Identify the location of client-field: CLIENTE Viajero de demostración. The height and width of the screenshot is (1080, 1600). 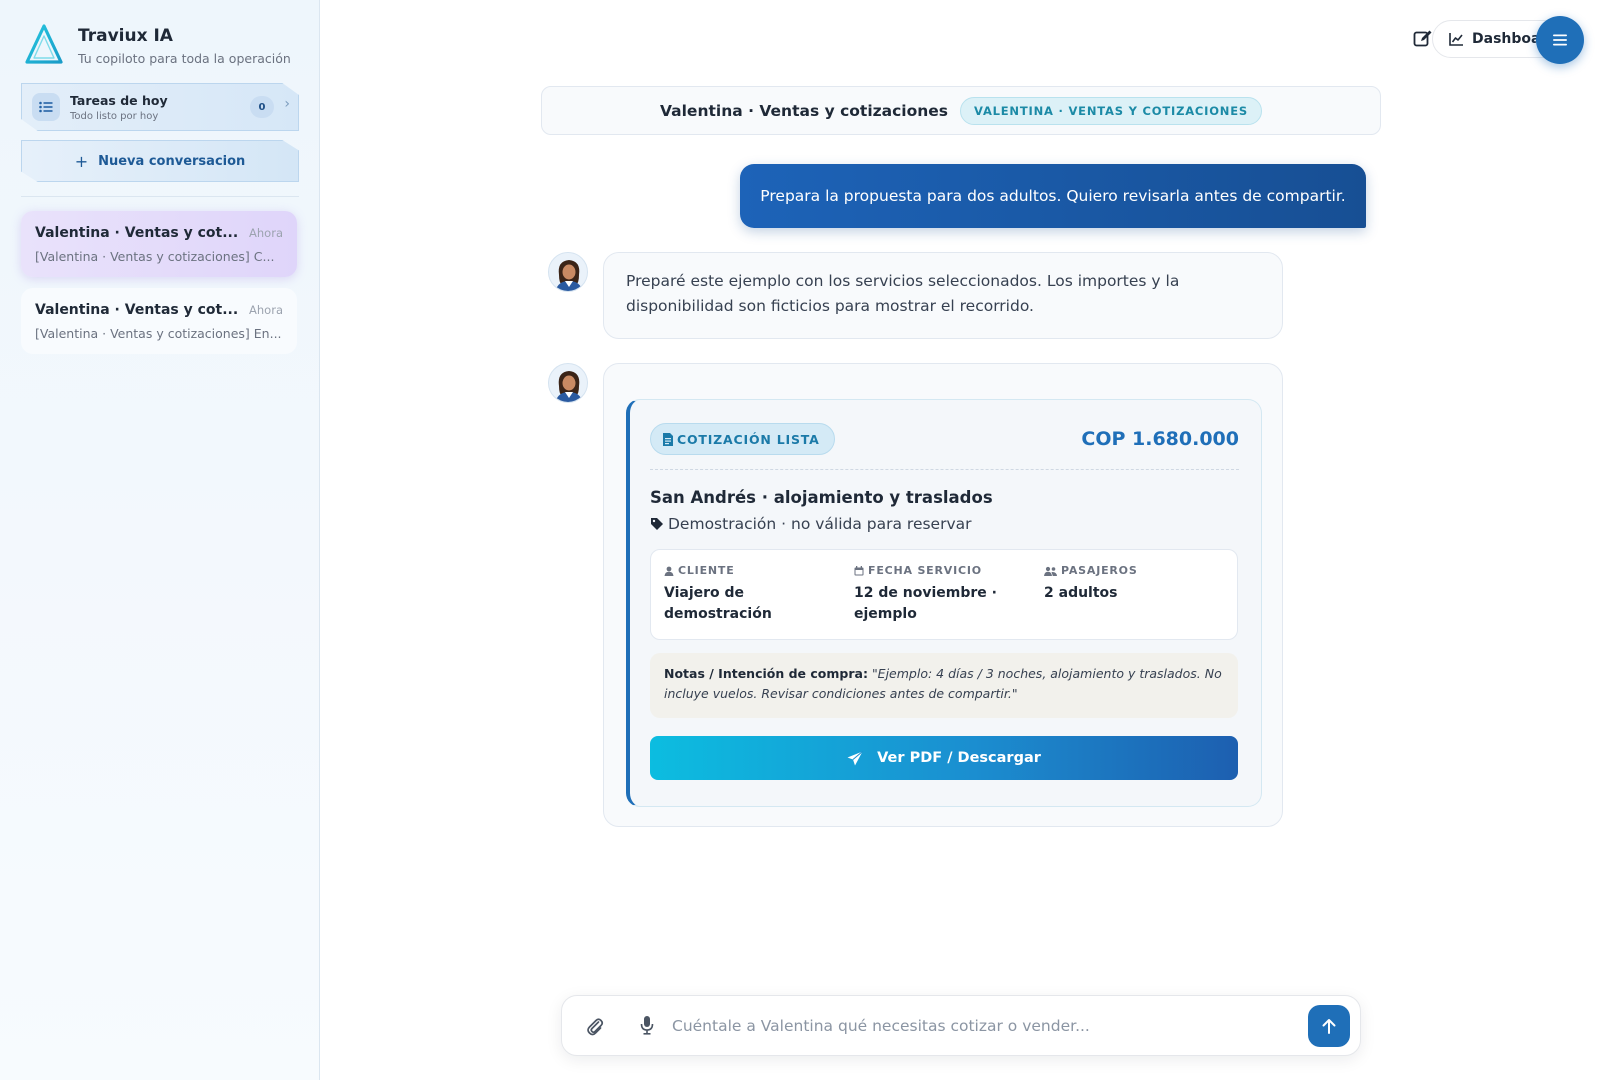
(749, 594).